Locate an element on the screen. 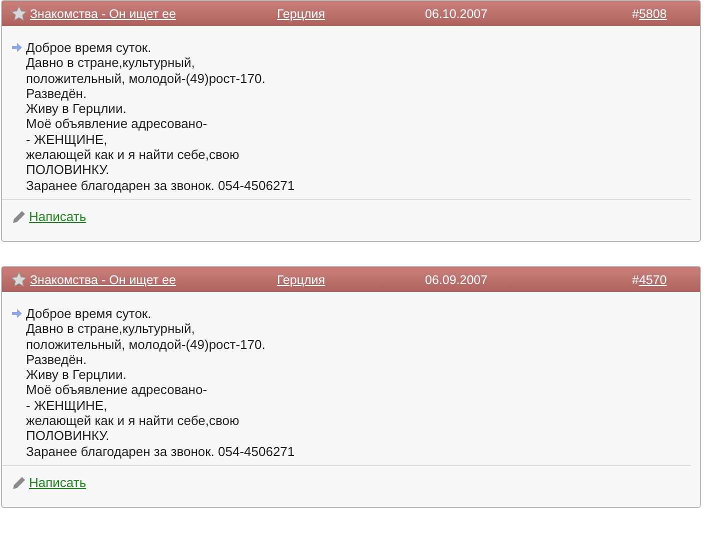  post-number-link: 4570 is located at coordinates (652, 279).